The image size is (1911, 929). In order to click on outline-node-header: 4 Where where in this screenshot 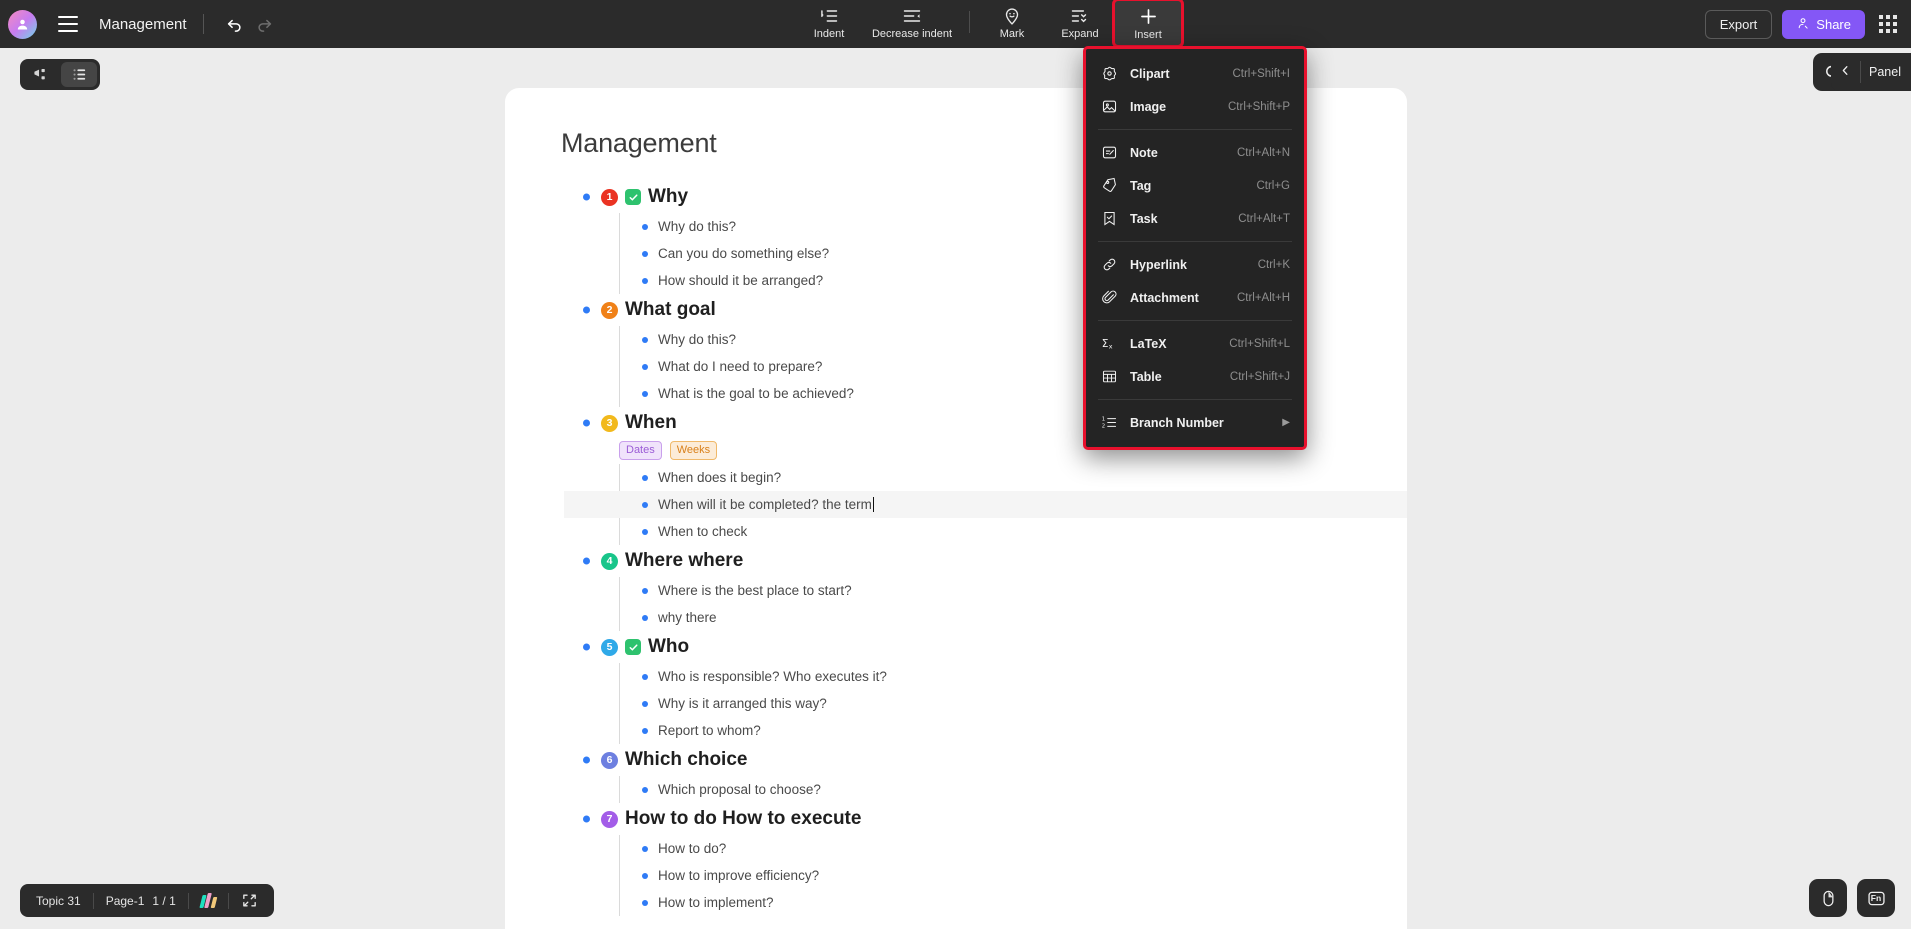, I will do `click(967, 561)`.